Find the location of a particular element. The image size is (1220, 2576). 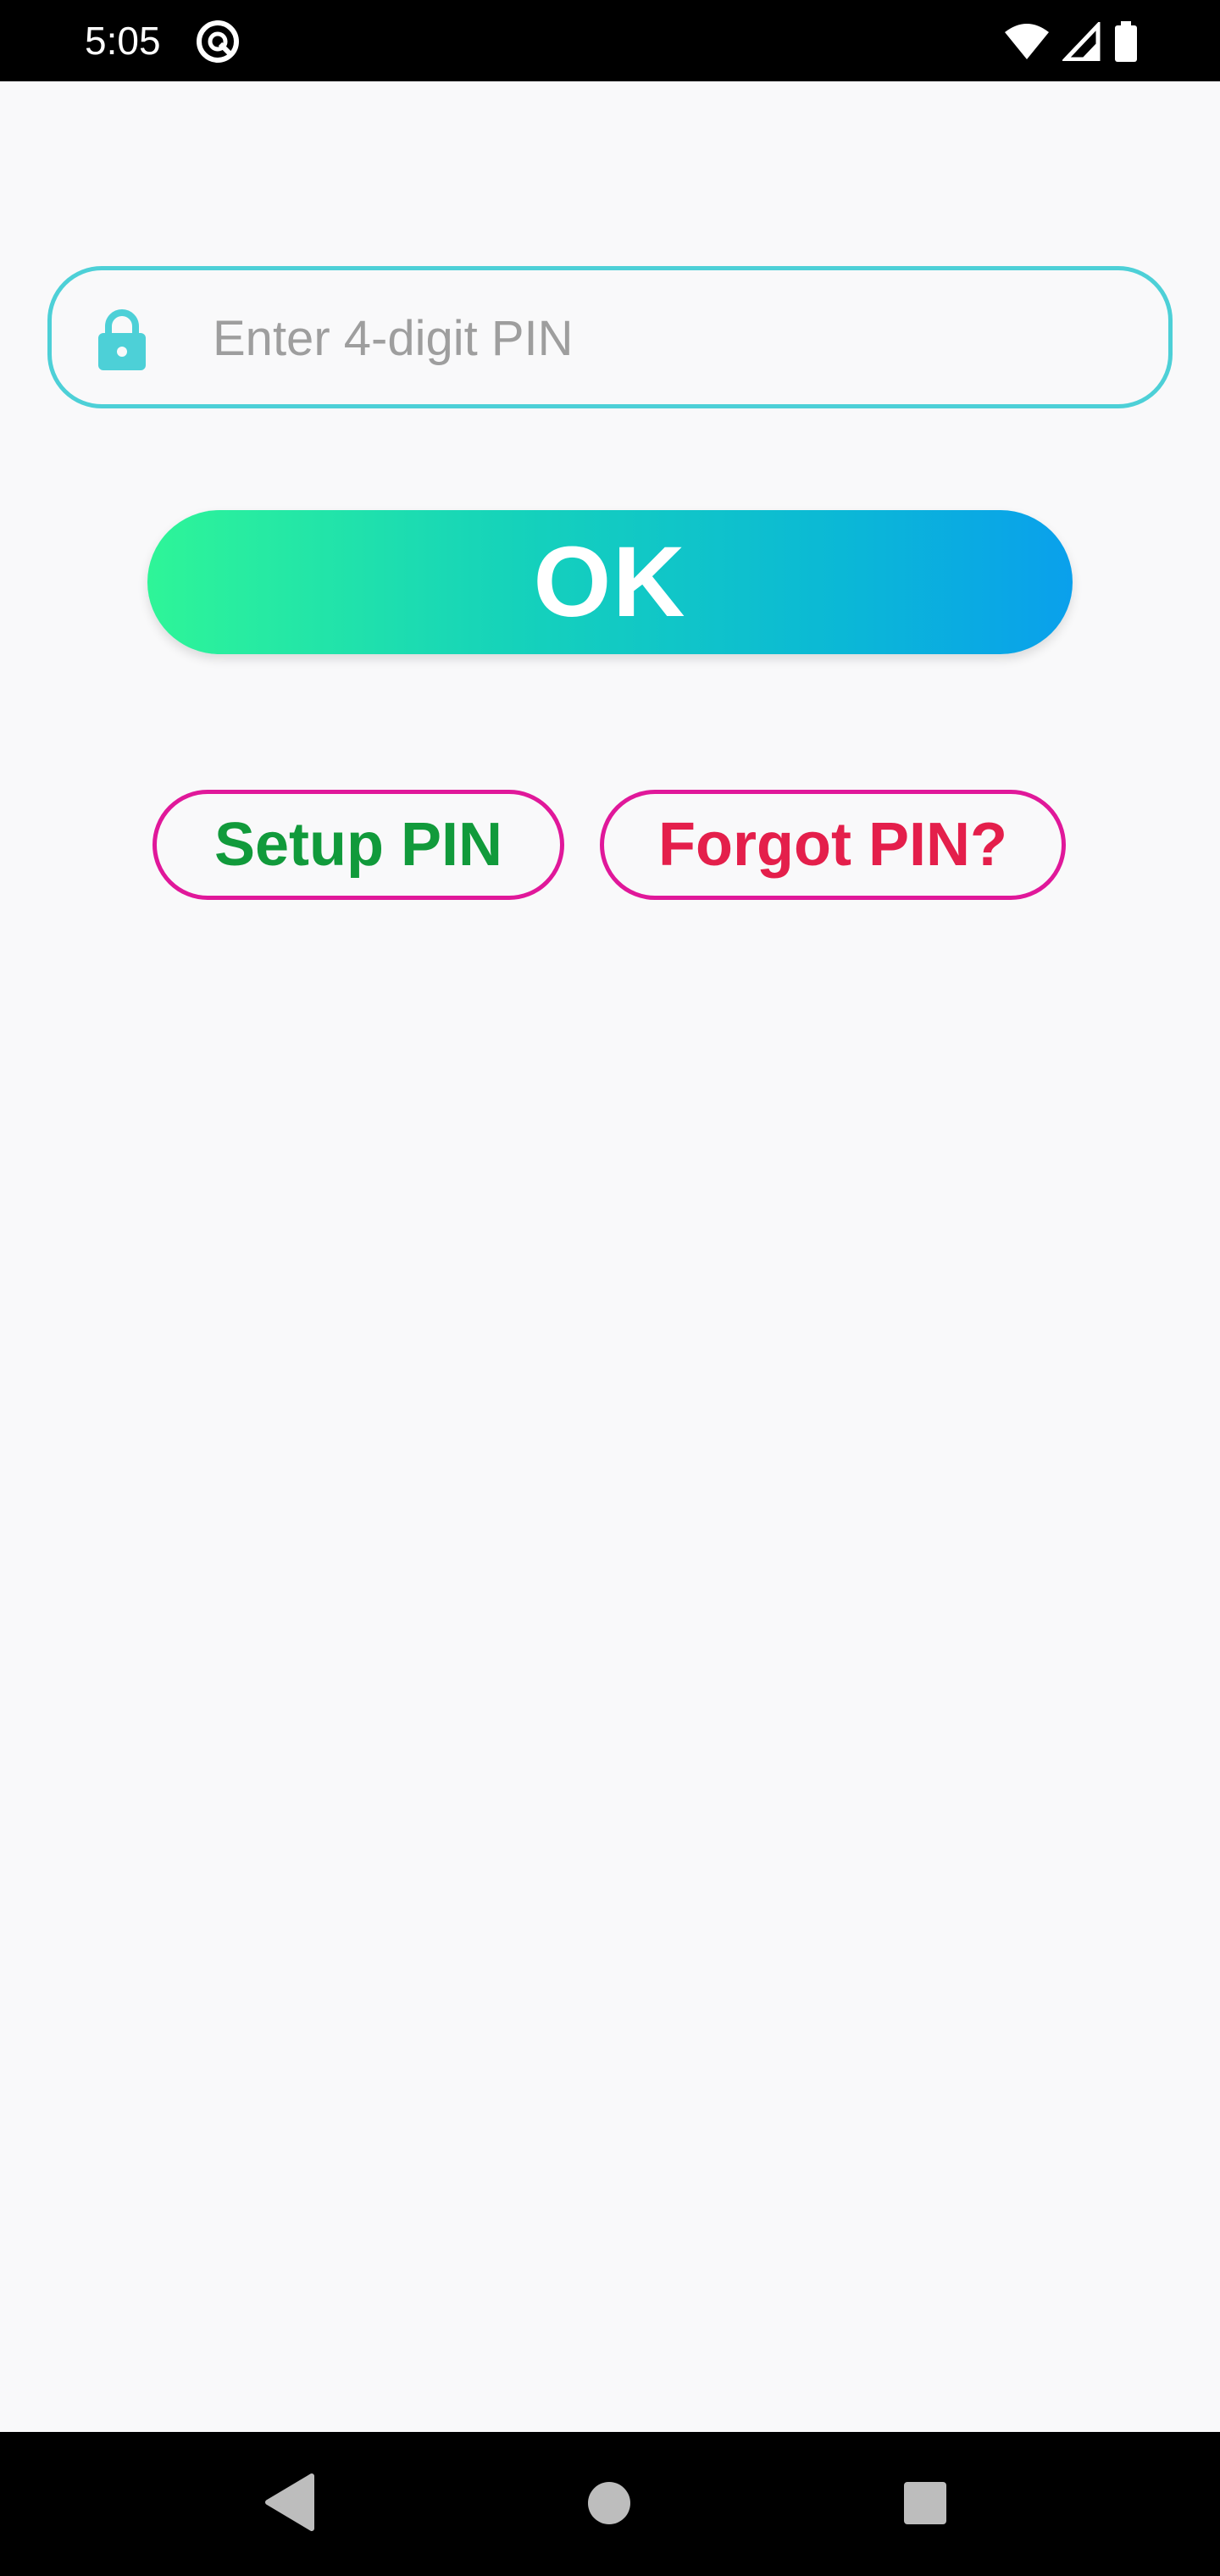

cell-signal-icon is located at coordinates (1081, 41).